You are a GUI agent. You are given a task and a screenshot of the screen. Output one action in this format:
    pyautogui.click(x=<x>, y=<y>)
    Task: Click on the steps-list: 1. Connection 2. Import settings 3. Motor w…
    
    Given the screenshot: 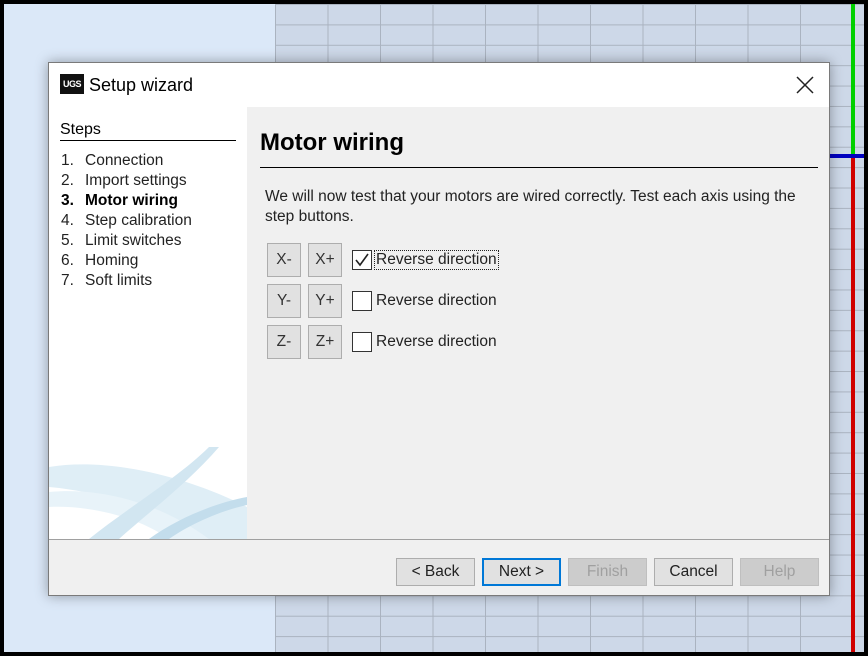 What is the action you would take?
    pyautogui.click(x=126, y=221)
    